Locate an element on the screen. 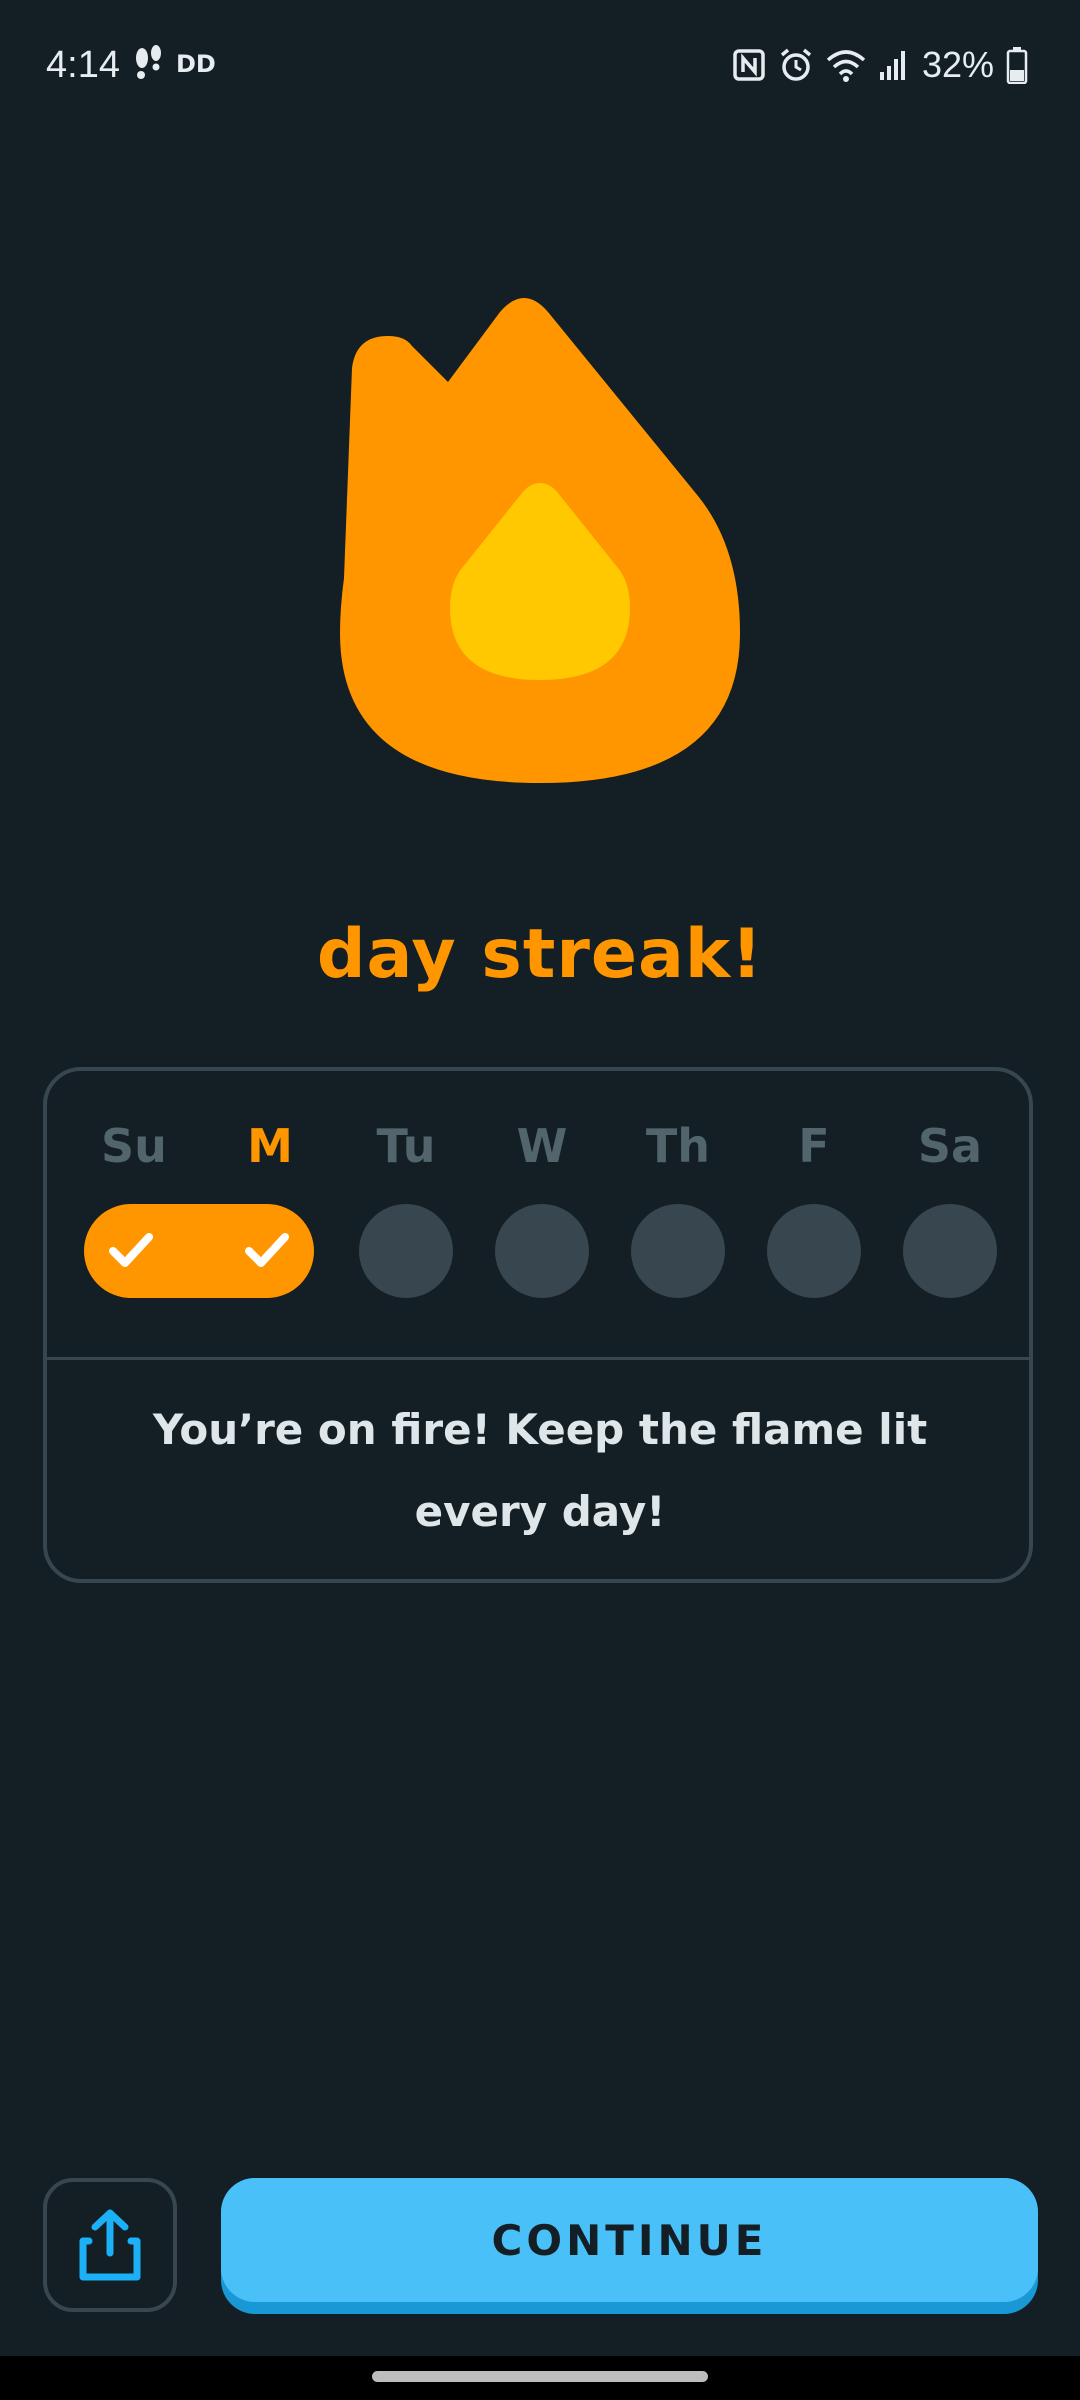 The image size is (1080, 2400). footprints-icon is located at coordinates (149, 64).